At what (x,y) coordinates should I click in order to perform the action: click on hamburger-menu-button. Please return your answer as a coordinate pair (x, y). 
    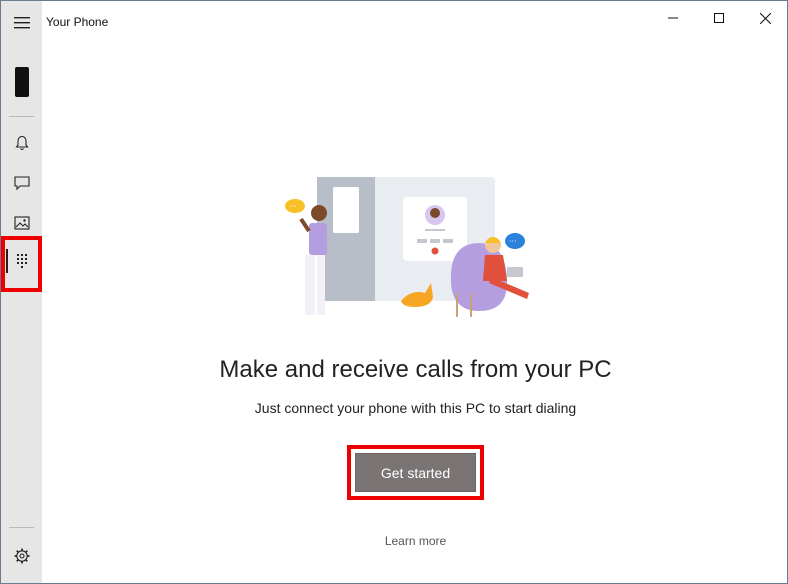
    Looking at the image, I should click on (21, 23).